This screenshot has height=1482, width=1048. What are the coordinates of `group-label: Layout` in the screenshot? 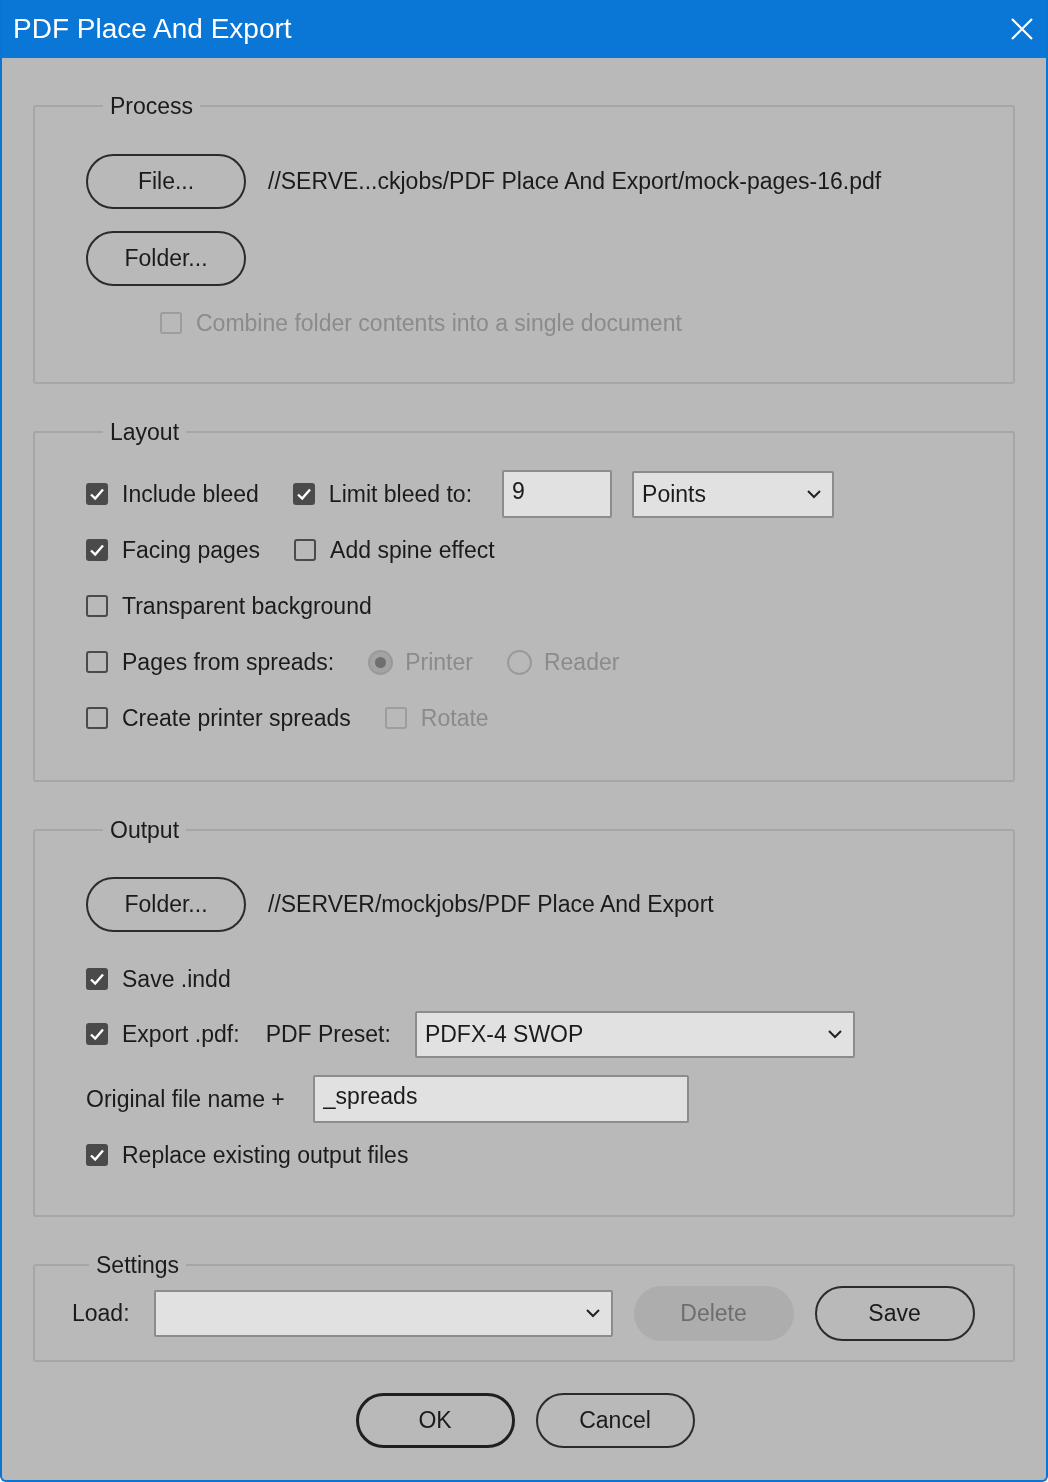 It's located at (145, 432).